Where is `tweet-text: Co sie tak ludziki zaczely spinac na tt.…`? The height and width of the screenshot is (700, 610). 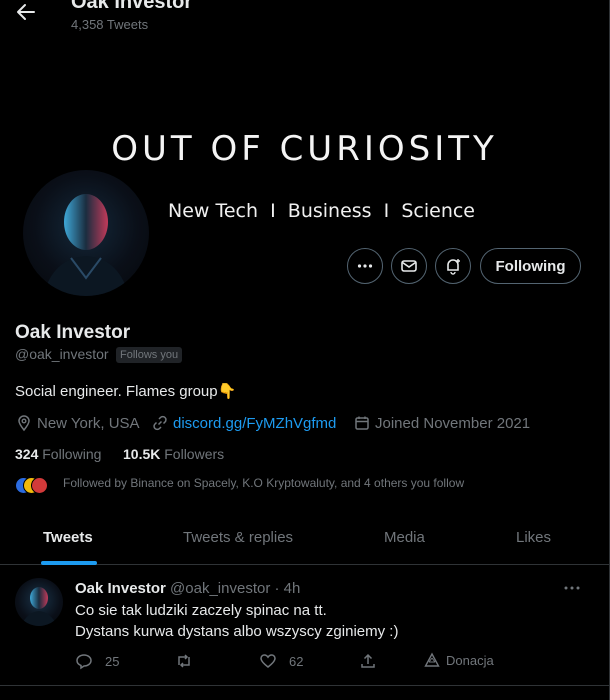
tweet-text: Co sie tak ludziki zaczely spinac na tt.… is located at coordinates (236, 621).